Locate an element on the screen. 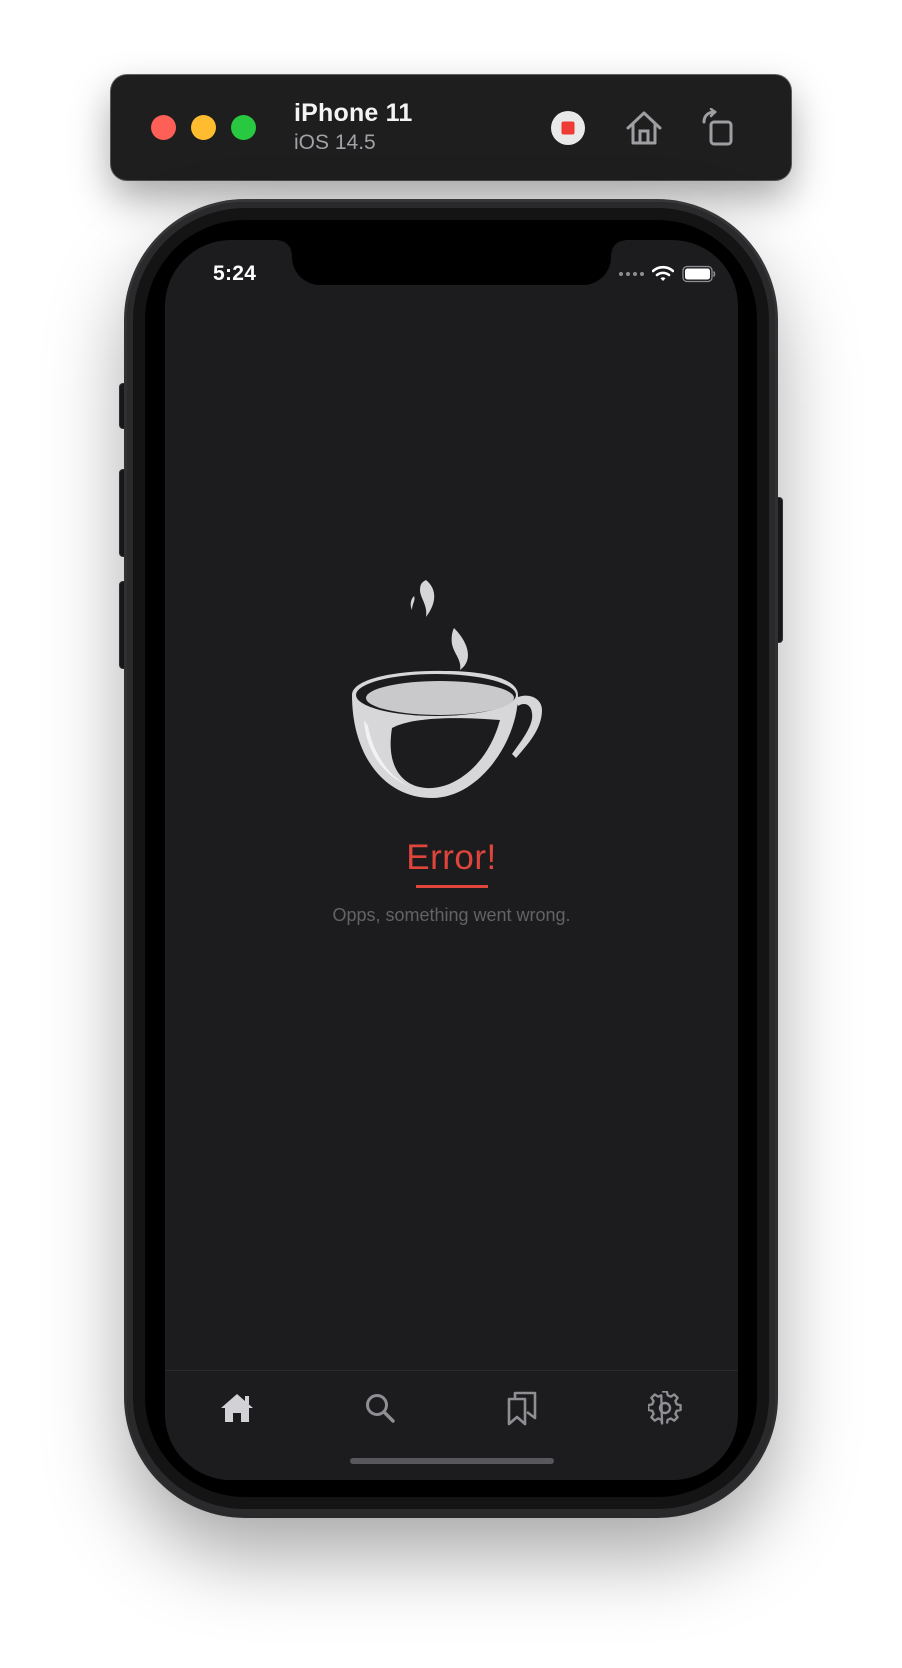 The height and width of the screenshot is (1668, 902). home-indicator is located at coordinates (452, 1461).